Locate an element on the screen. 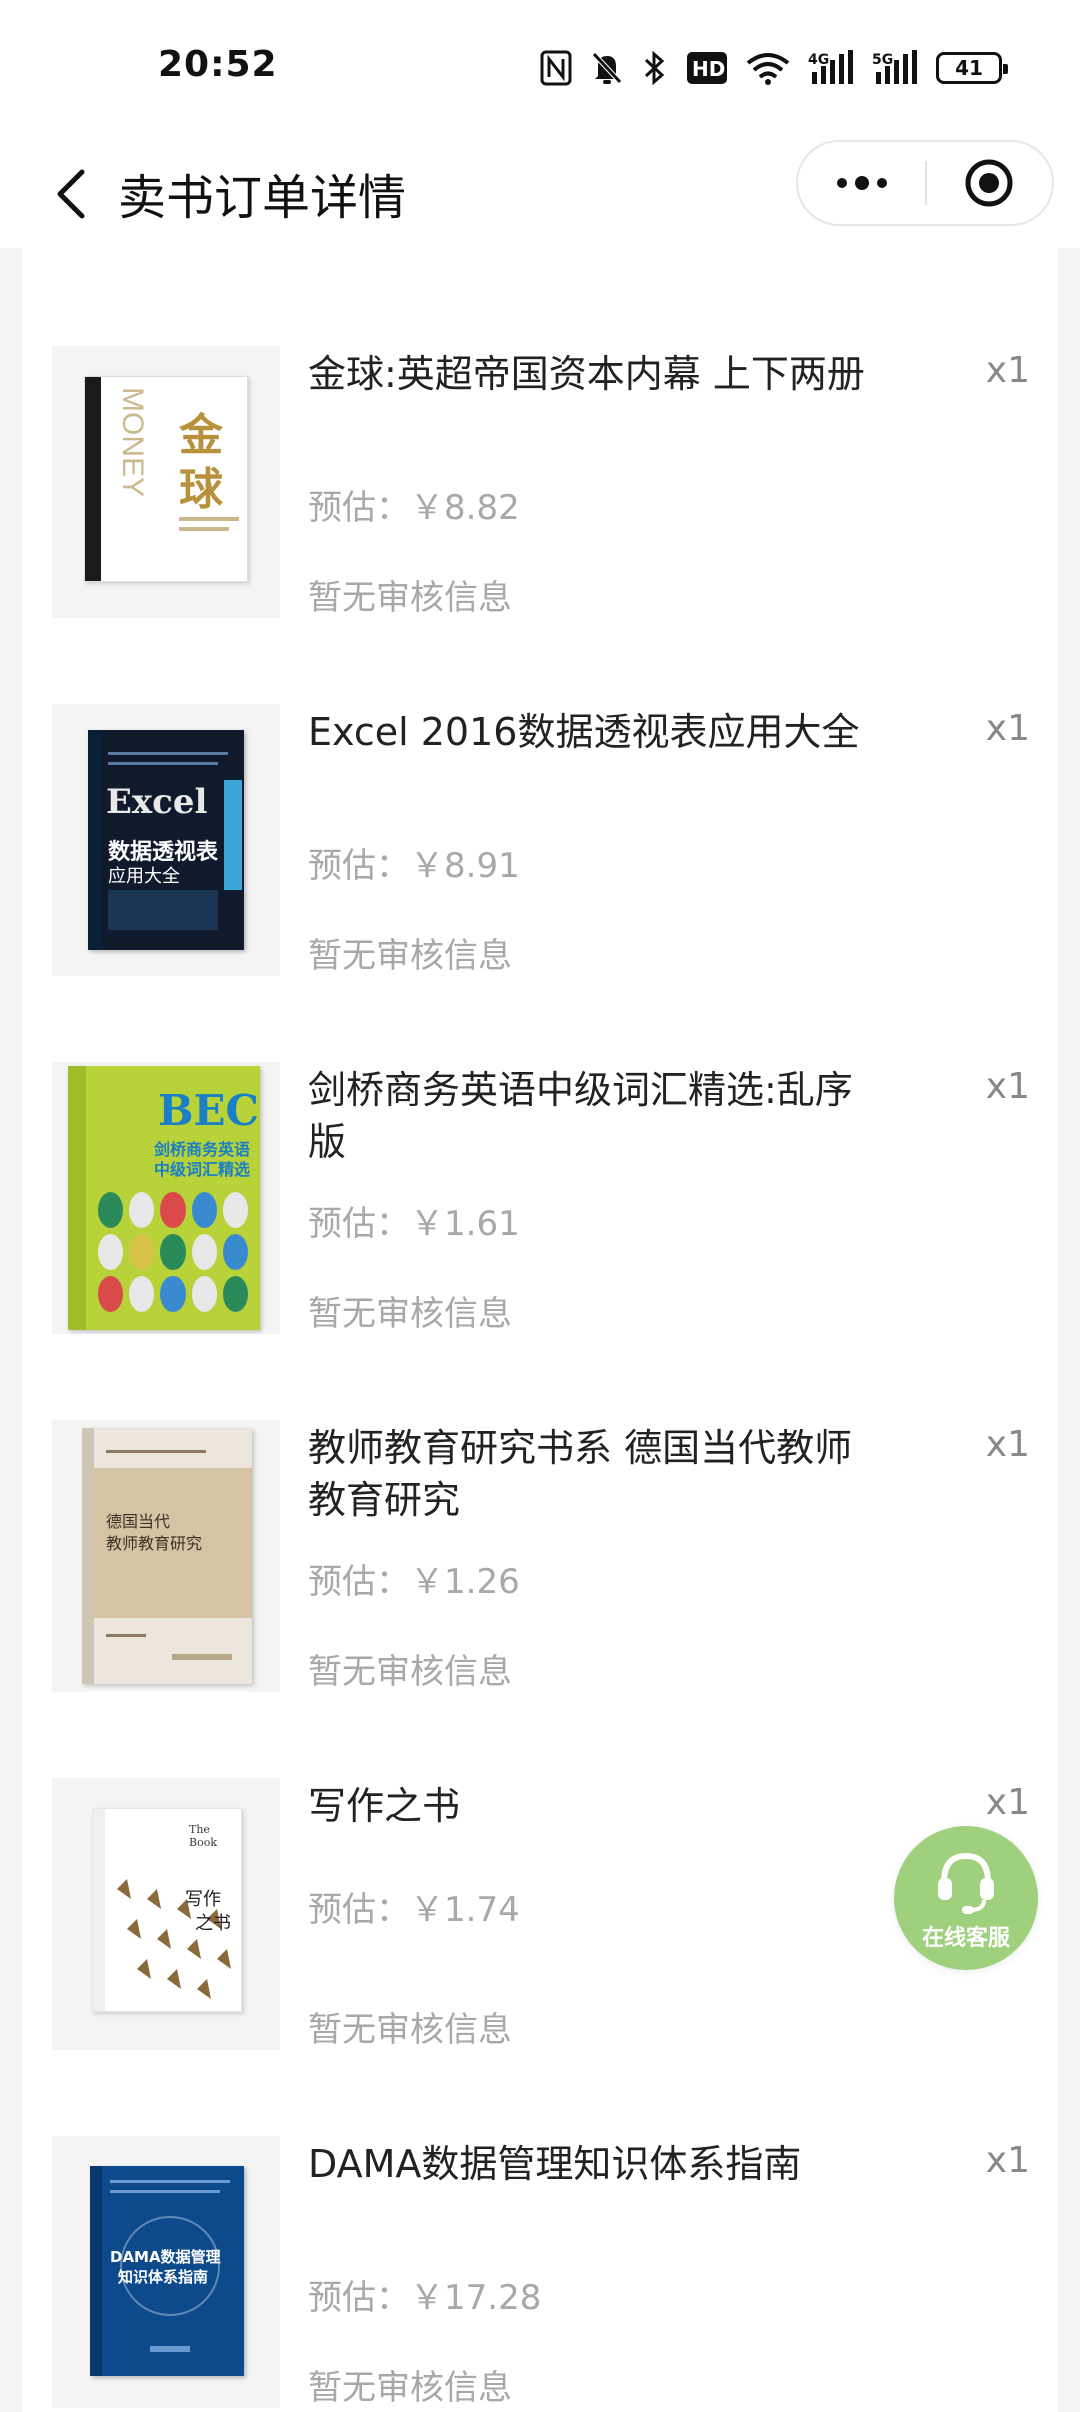 The width and height of the screenshot is (1080, 2412). status-bar: 20:52 HD 4G 5G 41 is located at coordinates (540, 70).